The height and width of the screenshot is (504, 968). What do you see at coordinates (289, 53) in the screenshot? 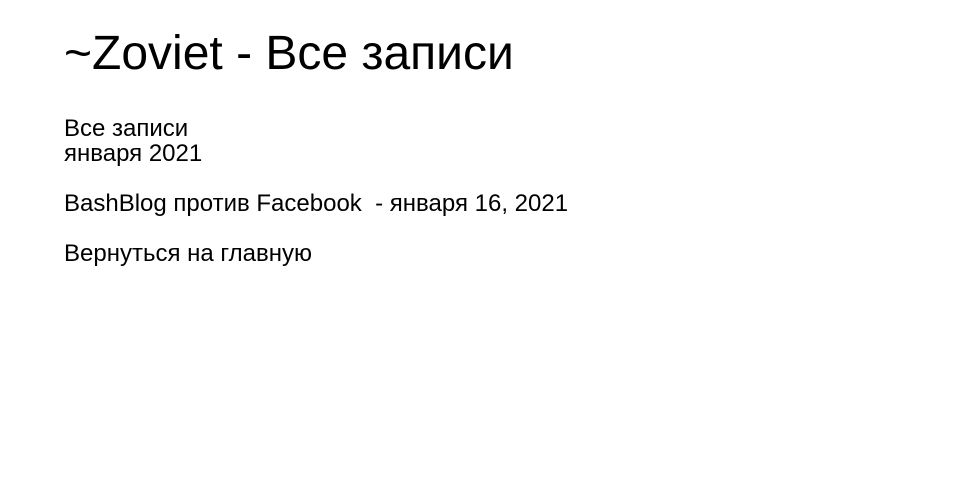
I see `site-title: ~Zoviet - Все записи` at bounding box center [289, 53].